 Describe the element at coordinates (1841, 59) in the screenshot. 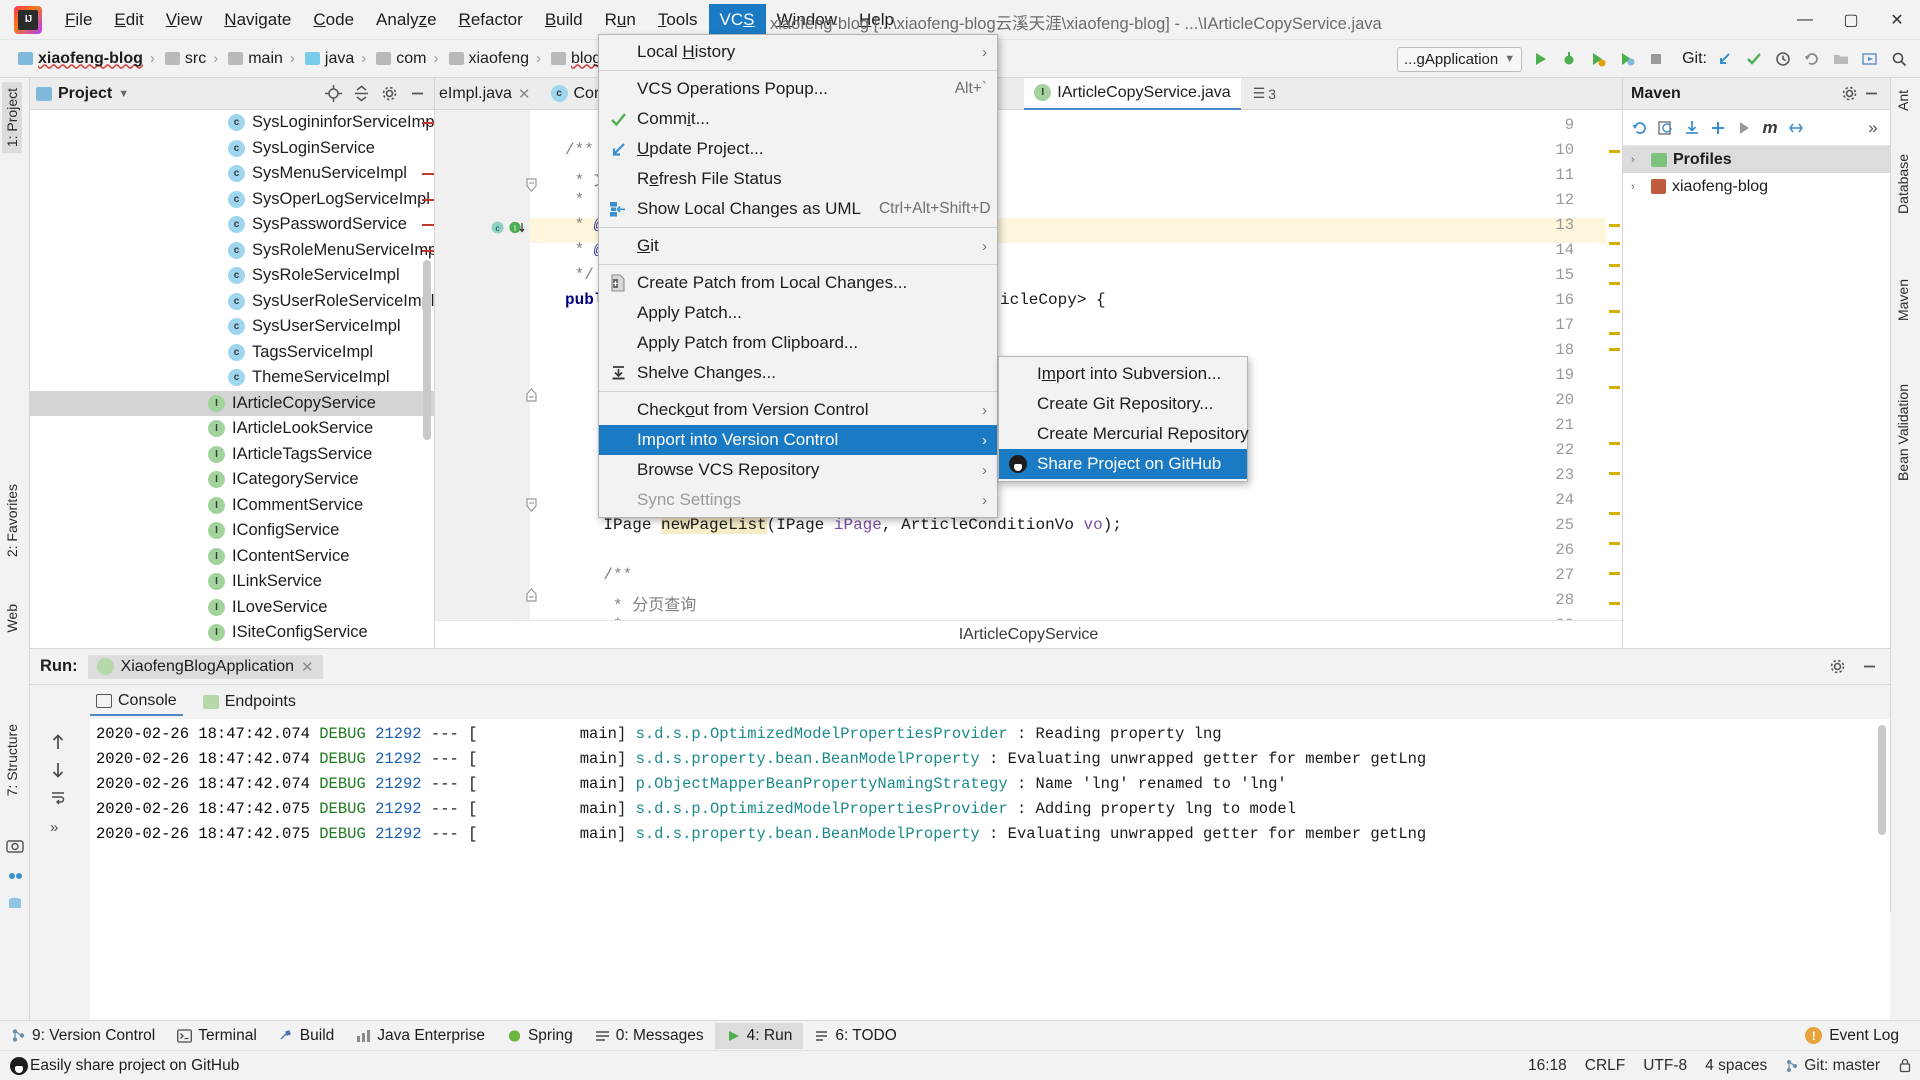

I see `open-file-icon` at that location.